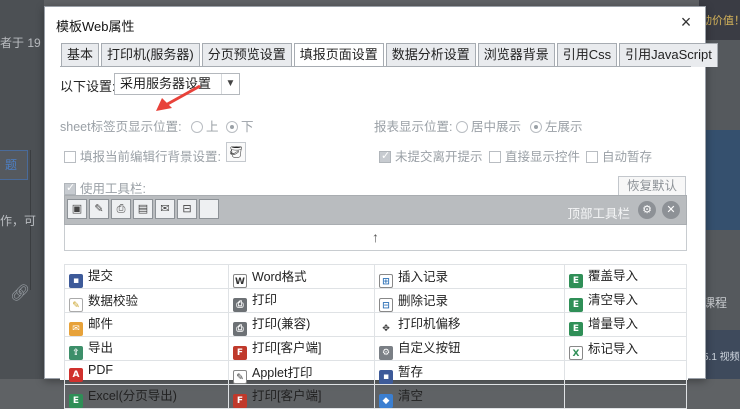 The width and height of the screenshot is (740, 409). I want to click on item-print-client-2: F 打印[客户端], so click(301, 396).